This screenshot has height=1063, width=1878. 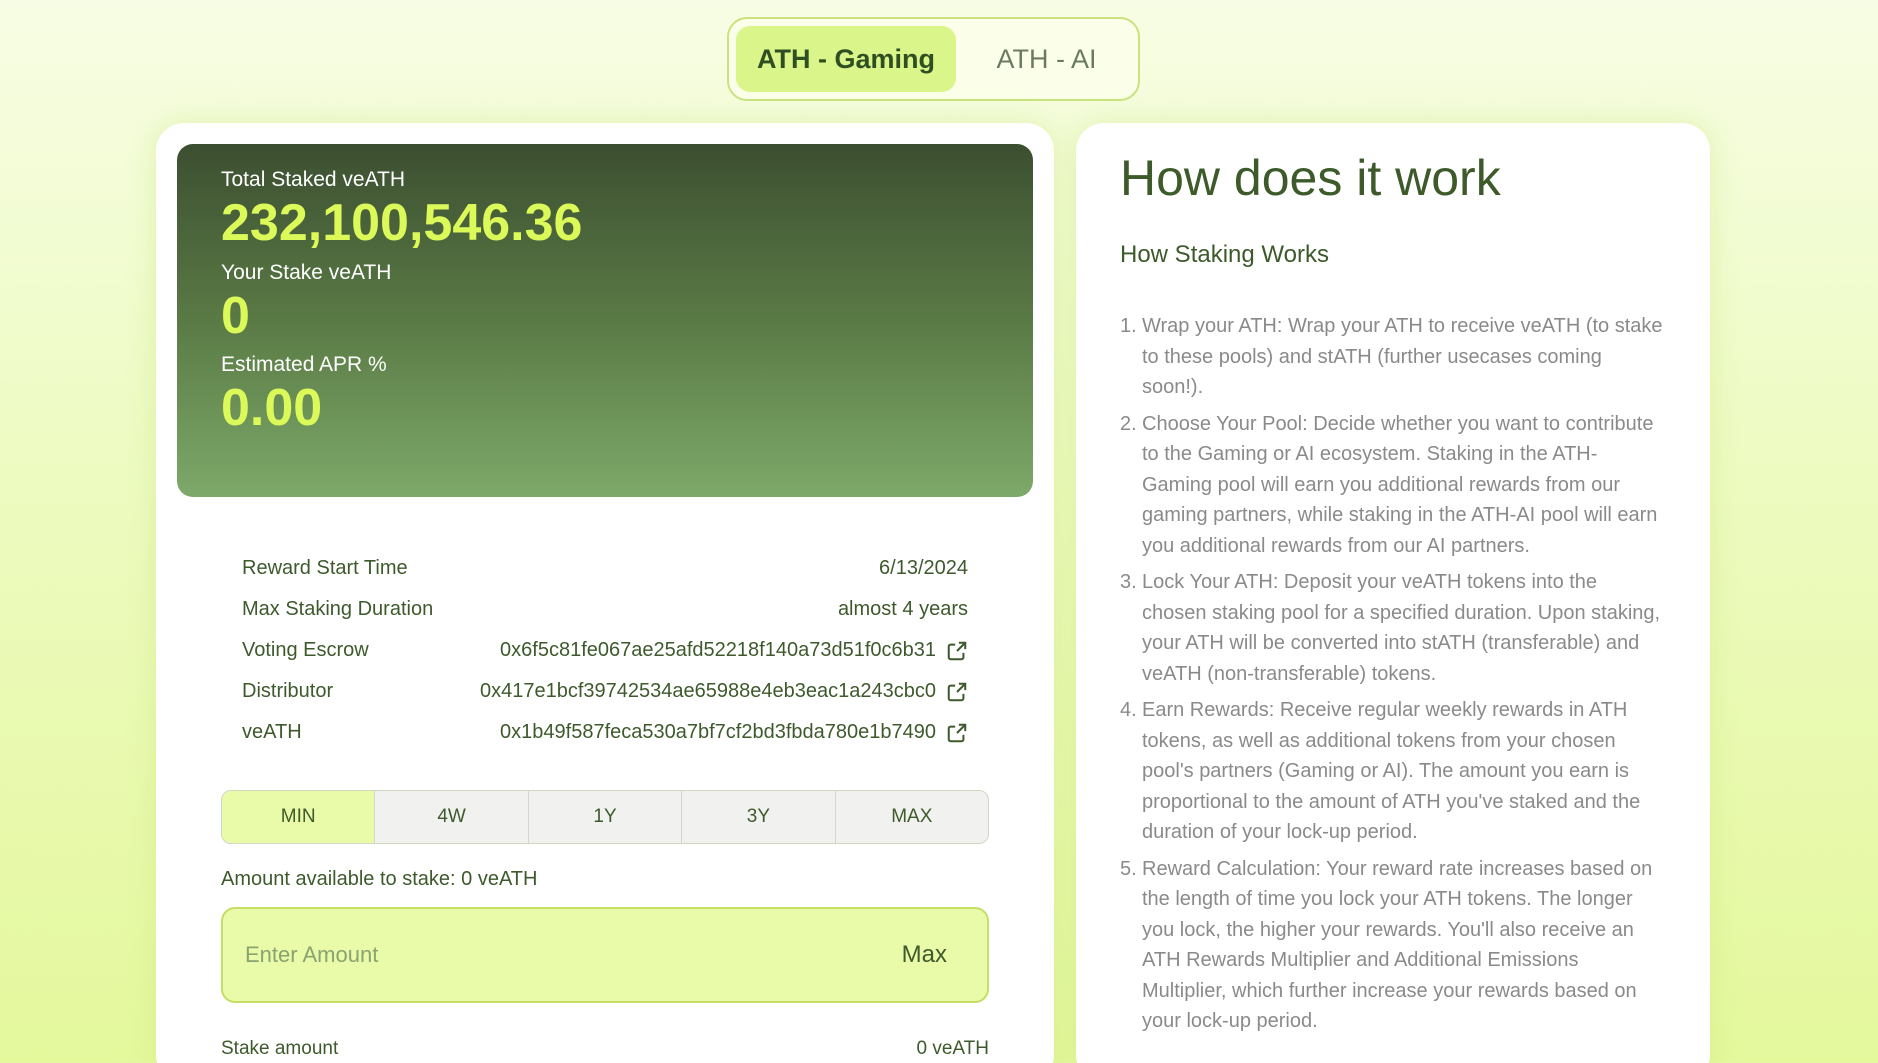 I want to click on duration-1y-button: 1Y, so click(x=606, y=817).